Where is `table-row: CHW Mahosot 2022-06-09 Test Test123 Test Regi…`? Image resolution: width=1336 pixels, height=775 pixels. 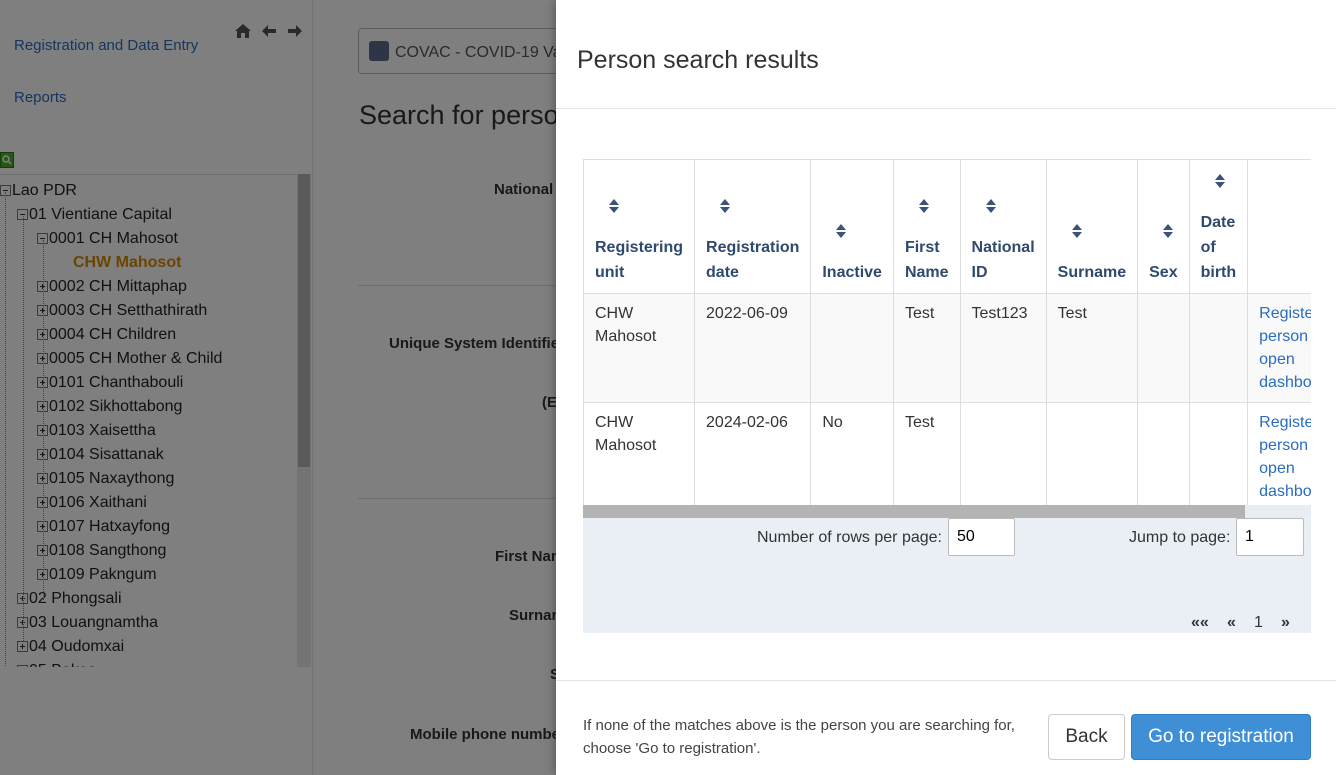 table-row: CHW Mahosot 2022-06-09 Test Test123 Test Regi… is located at coordinates (947, 348).